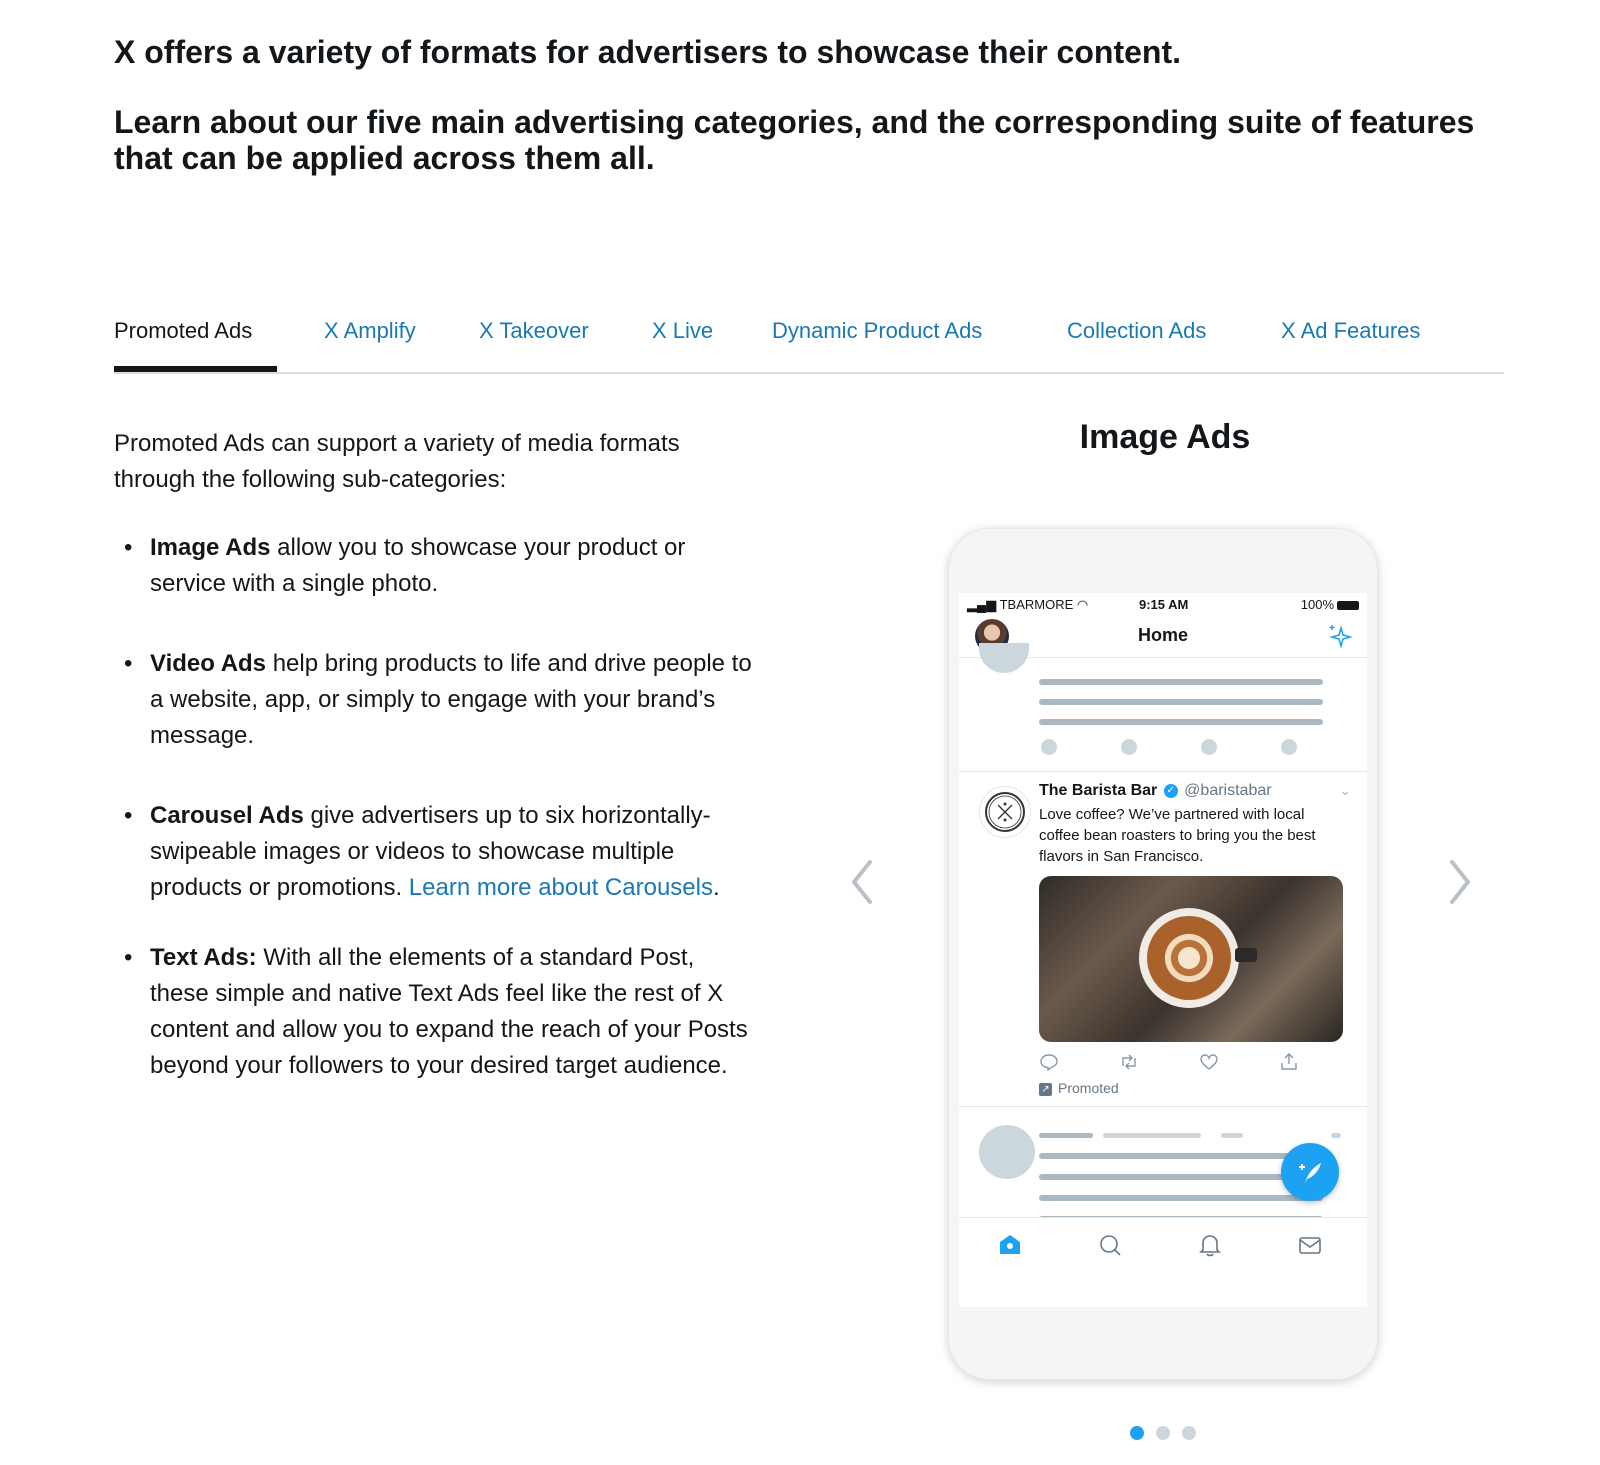 This screenshot has height=1465, width=1600. I want to click on tab-x-amplify: X Amplify, so click(370, 331).